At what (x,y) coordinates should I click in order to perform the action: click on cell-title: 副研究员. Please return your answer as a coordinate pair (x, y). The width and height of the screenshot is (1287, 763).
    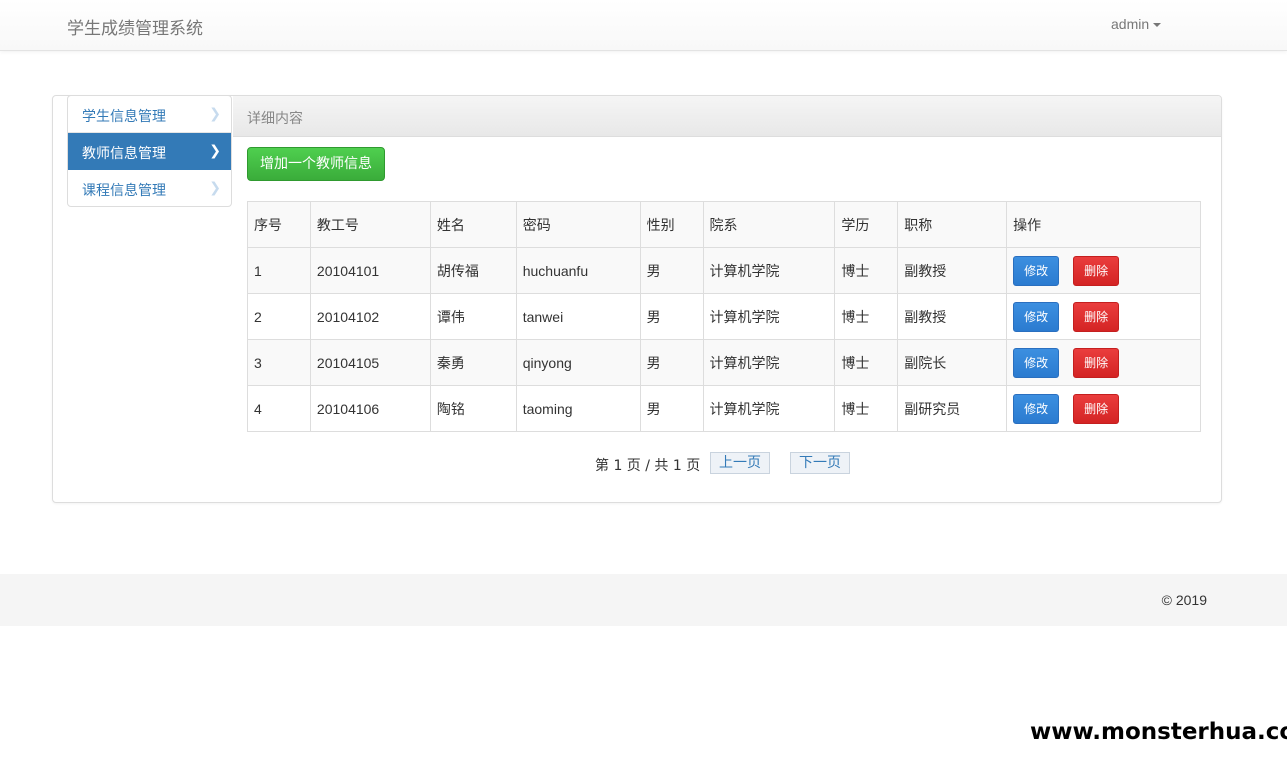
    Looking at the image, I should click on (952, 408).